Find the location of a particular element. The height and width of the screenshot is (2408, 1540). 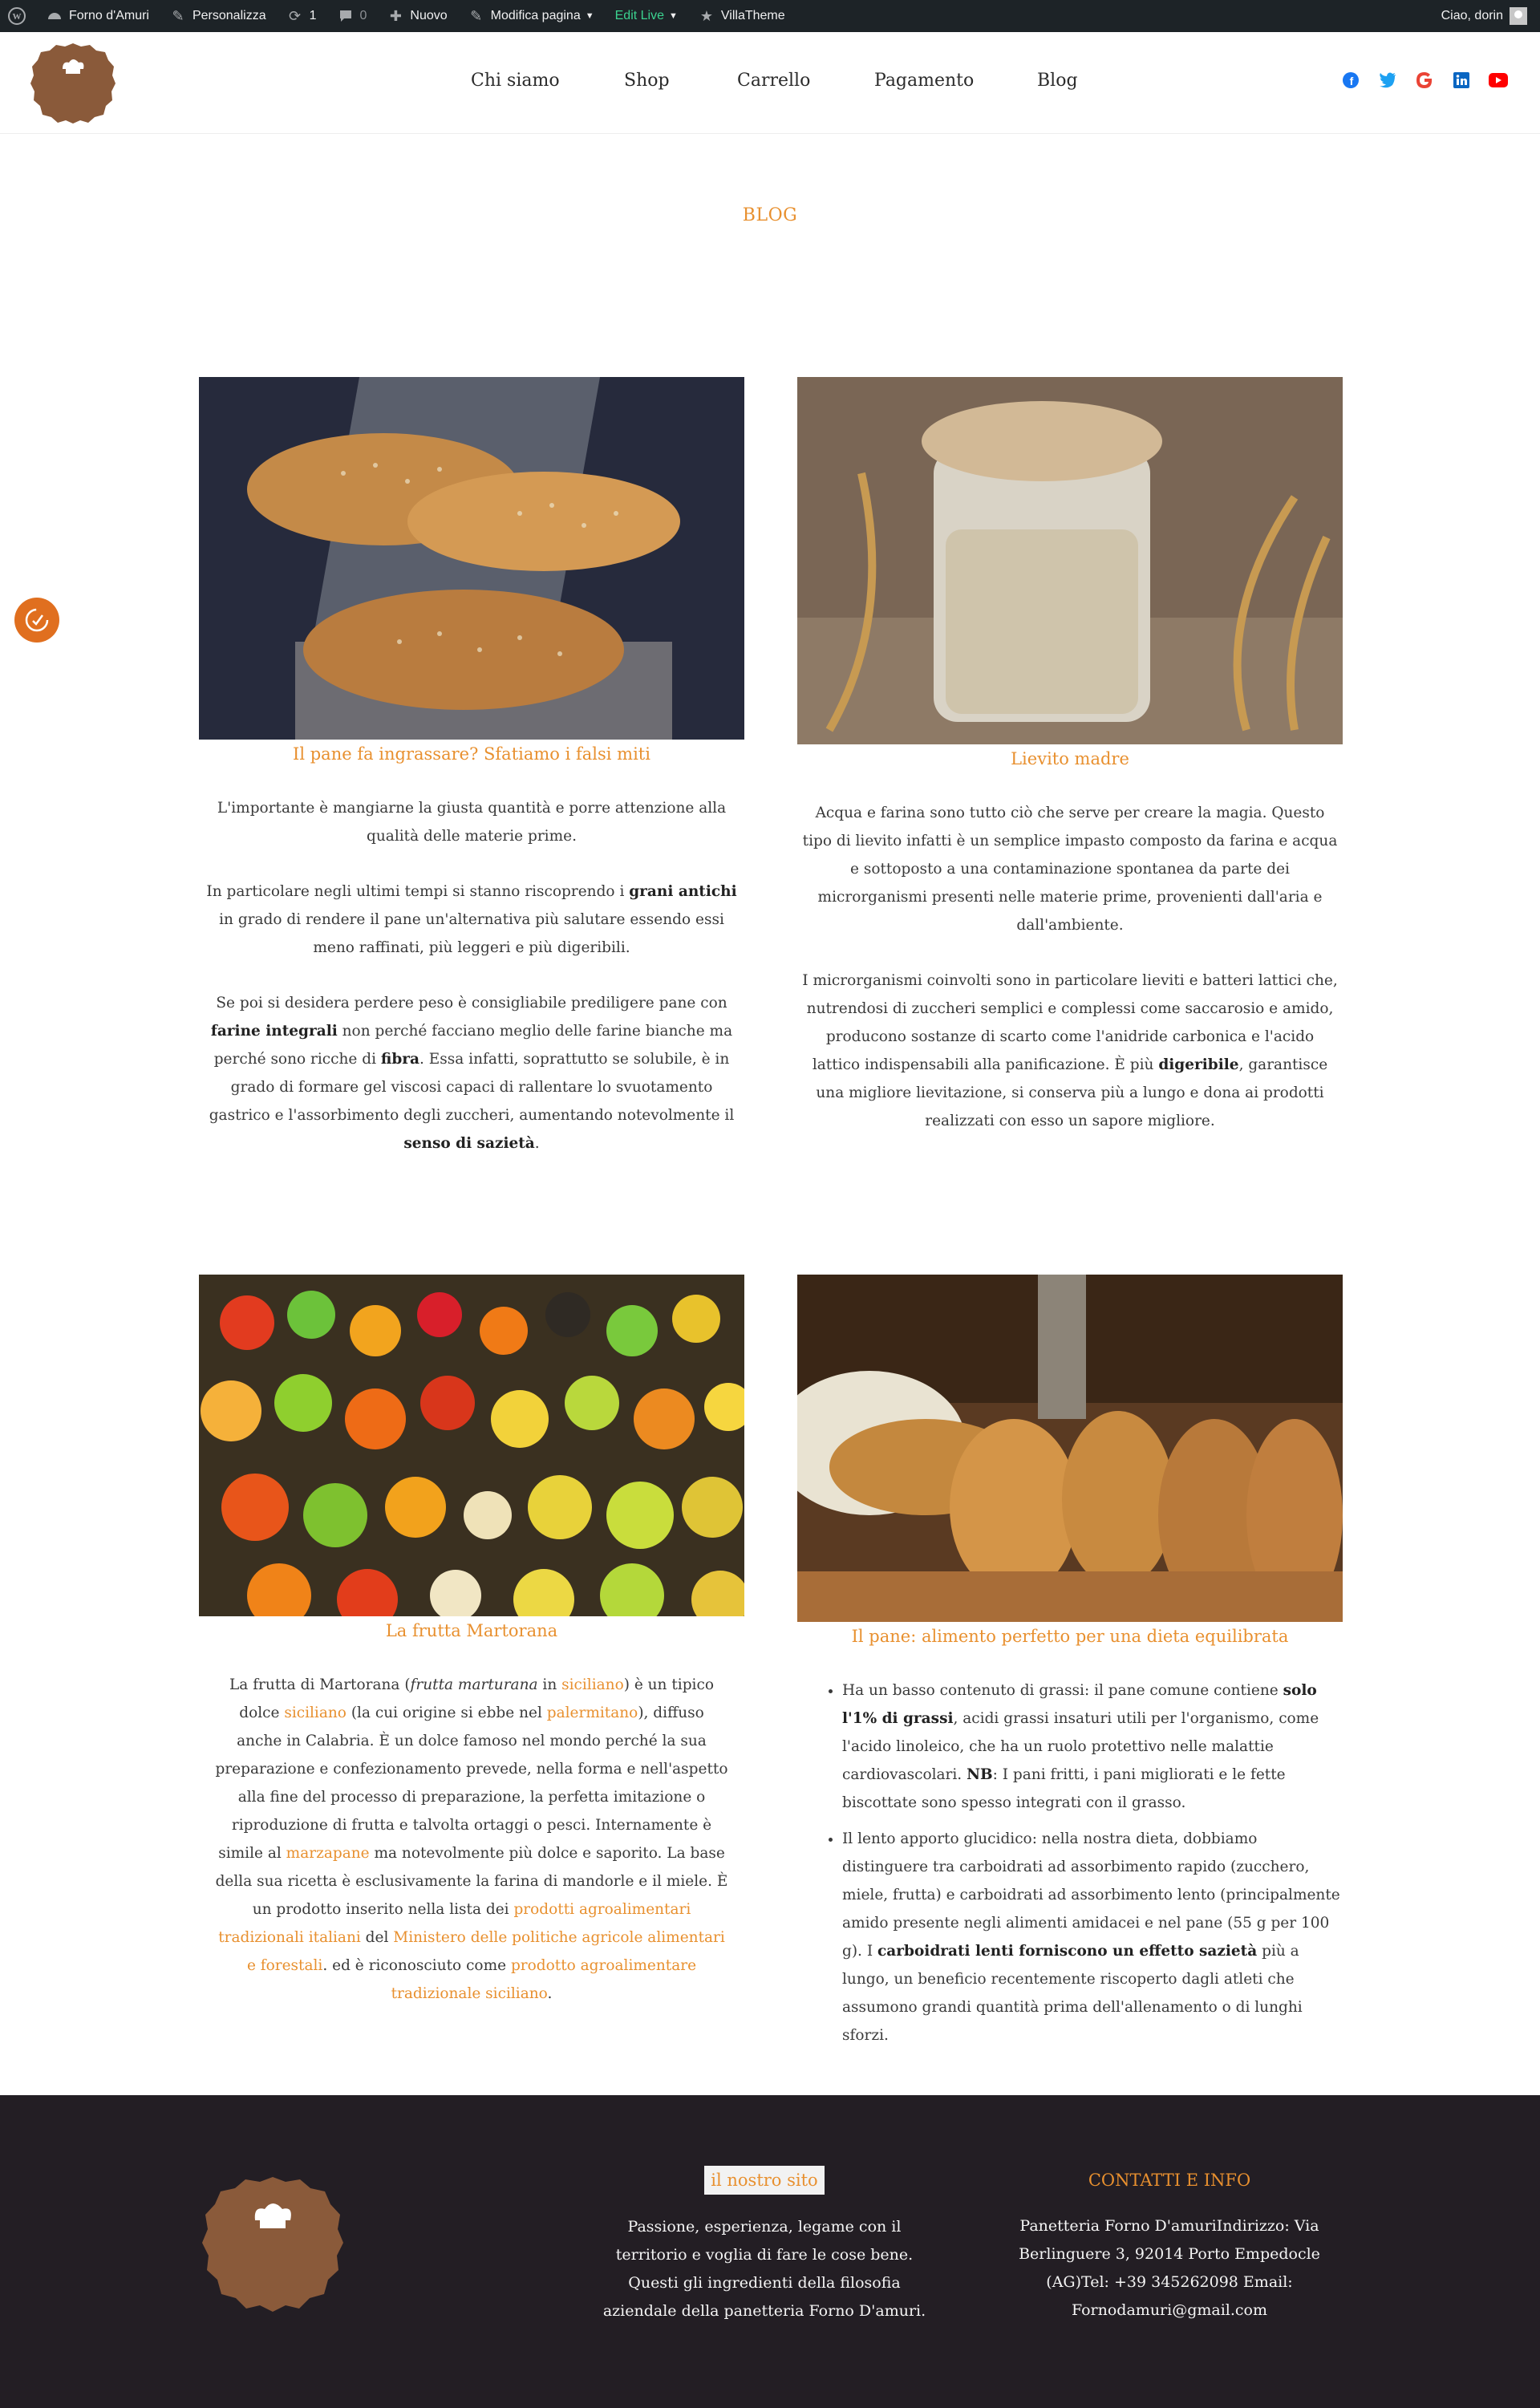

footer-contacts-title: CONTATTI E INFO is located at coordinates (1169, 2180).